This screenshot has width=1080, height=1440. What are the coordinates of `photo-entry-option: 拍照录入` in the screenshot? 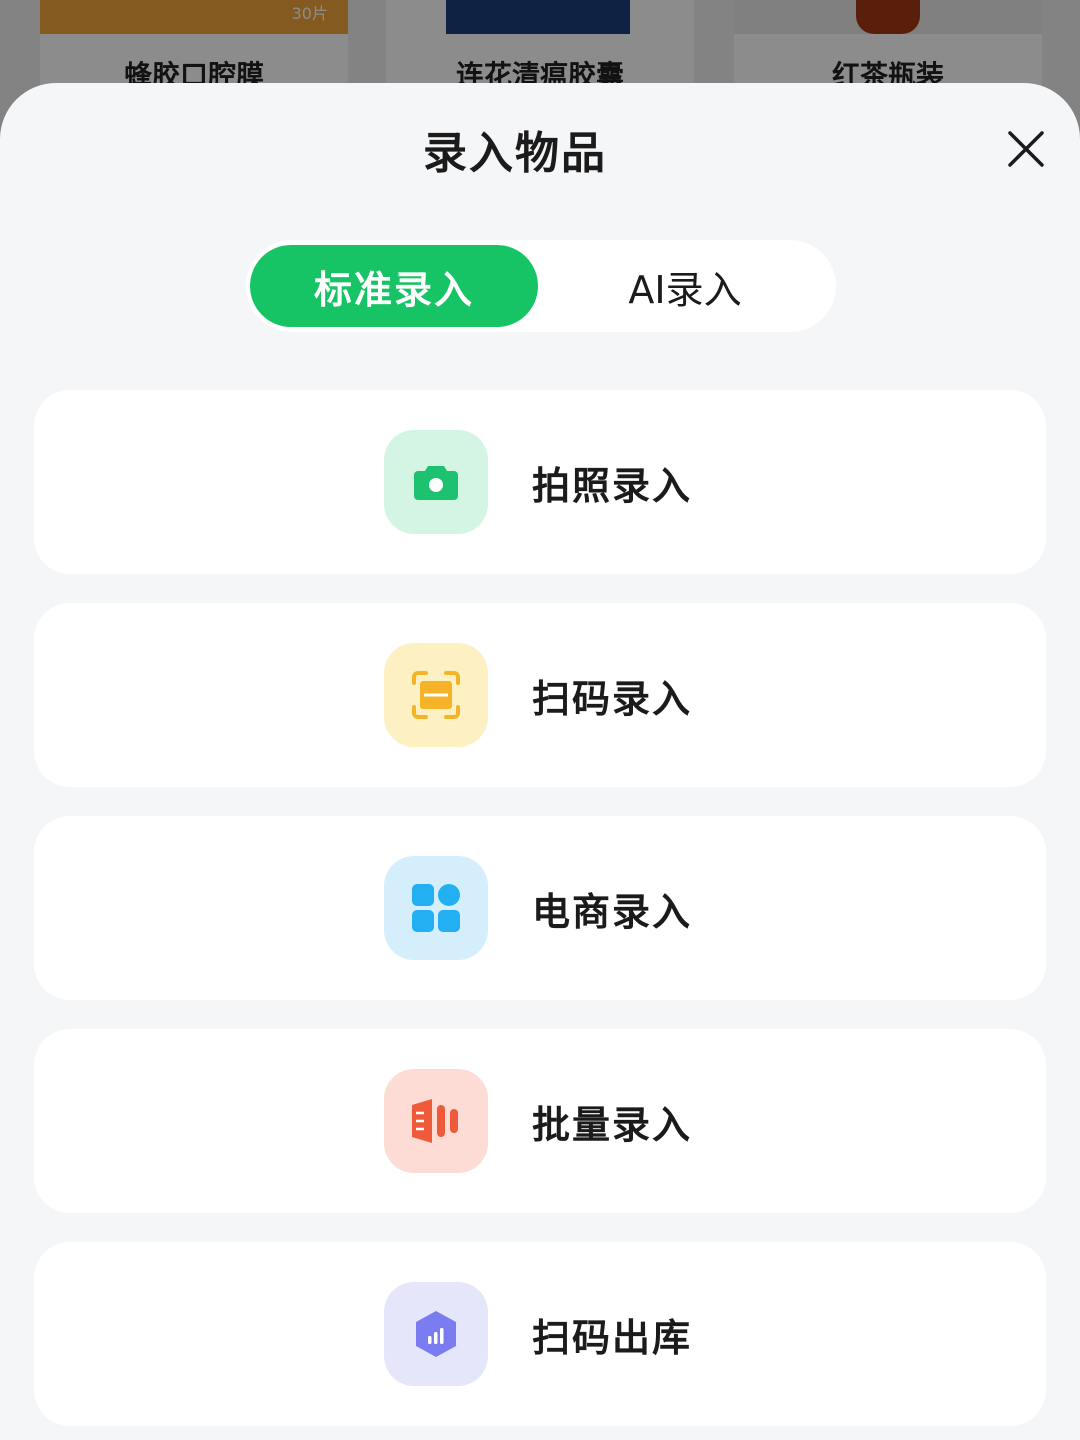 It's located at (540, 482).